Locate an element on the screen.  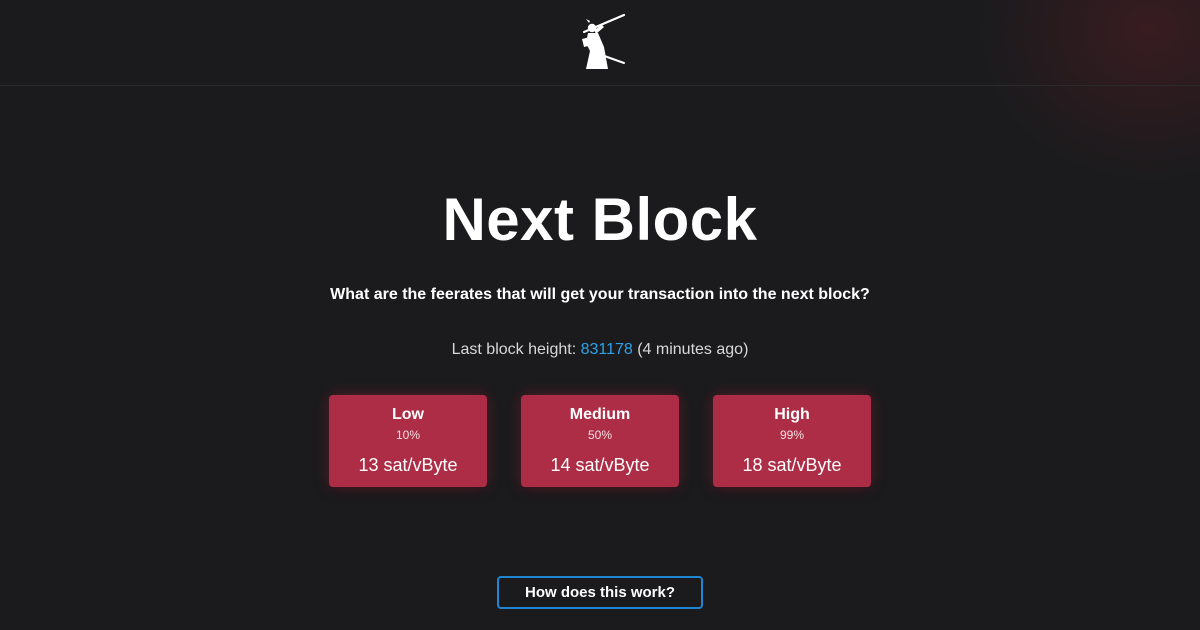
fee-card-high: High 99% 18 sat/vByte is located at coordinates (792, 441).